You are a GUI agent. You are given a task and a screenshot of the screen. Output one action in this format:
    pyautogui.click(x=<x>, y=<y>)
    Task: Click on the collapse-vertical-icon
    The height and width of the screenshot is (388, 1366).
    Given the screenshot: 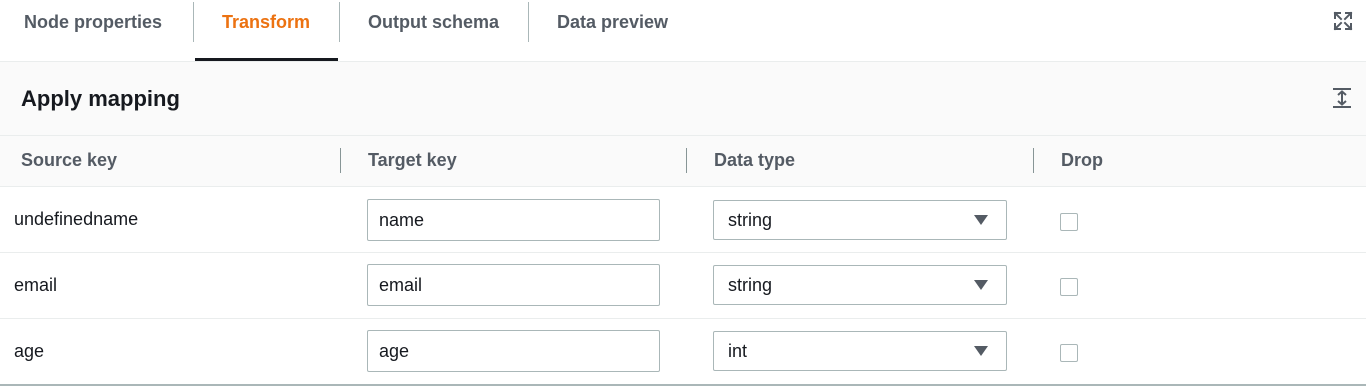 What is the action you would take?
    pyautogui.click(x=1342, y=98)
    